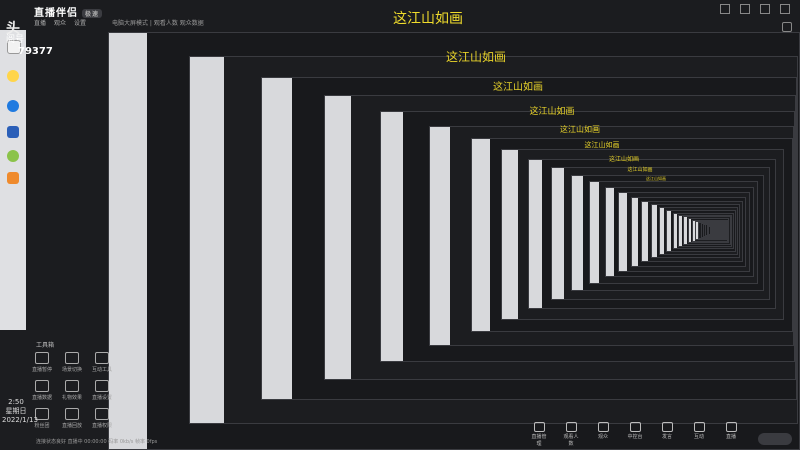 The width and height of the screenshot is (800, 450). Describe the element at coordinates (730, 437) in the screenshot. I see `bottom-tool-label: 直播` at that location.